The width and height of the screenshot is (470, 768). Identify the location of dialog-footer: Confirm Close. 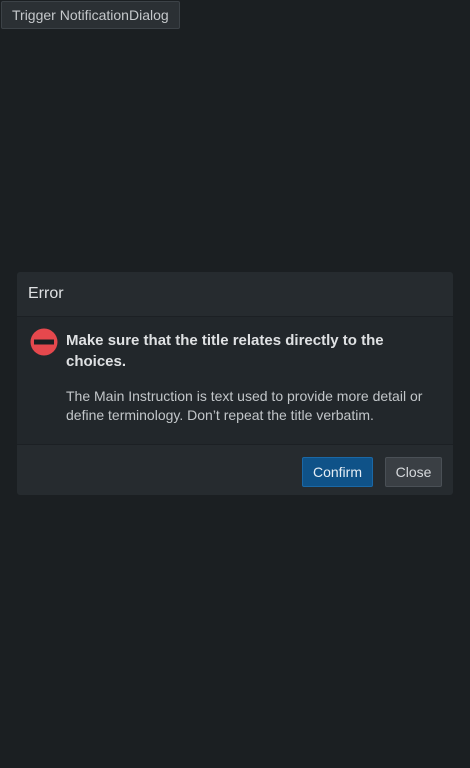
(235, 469).